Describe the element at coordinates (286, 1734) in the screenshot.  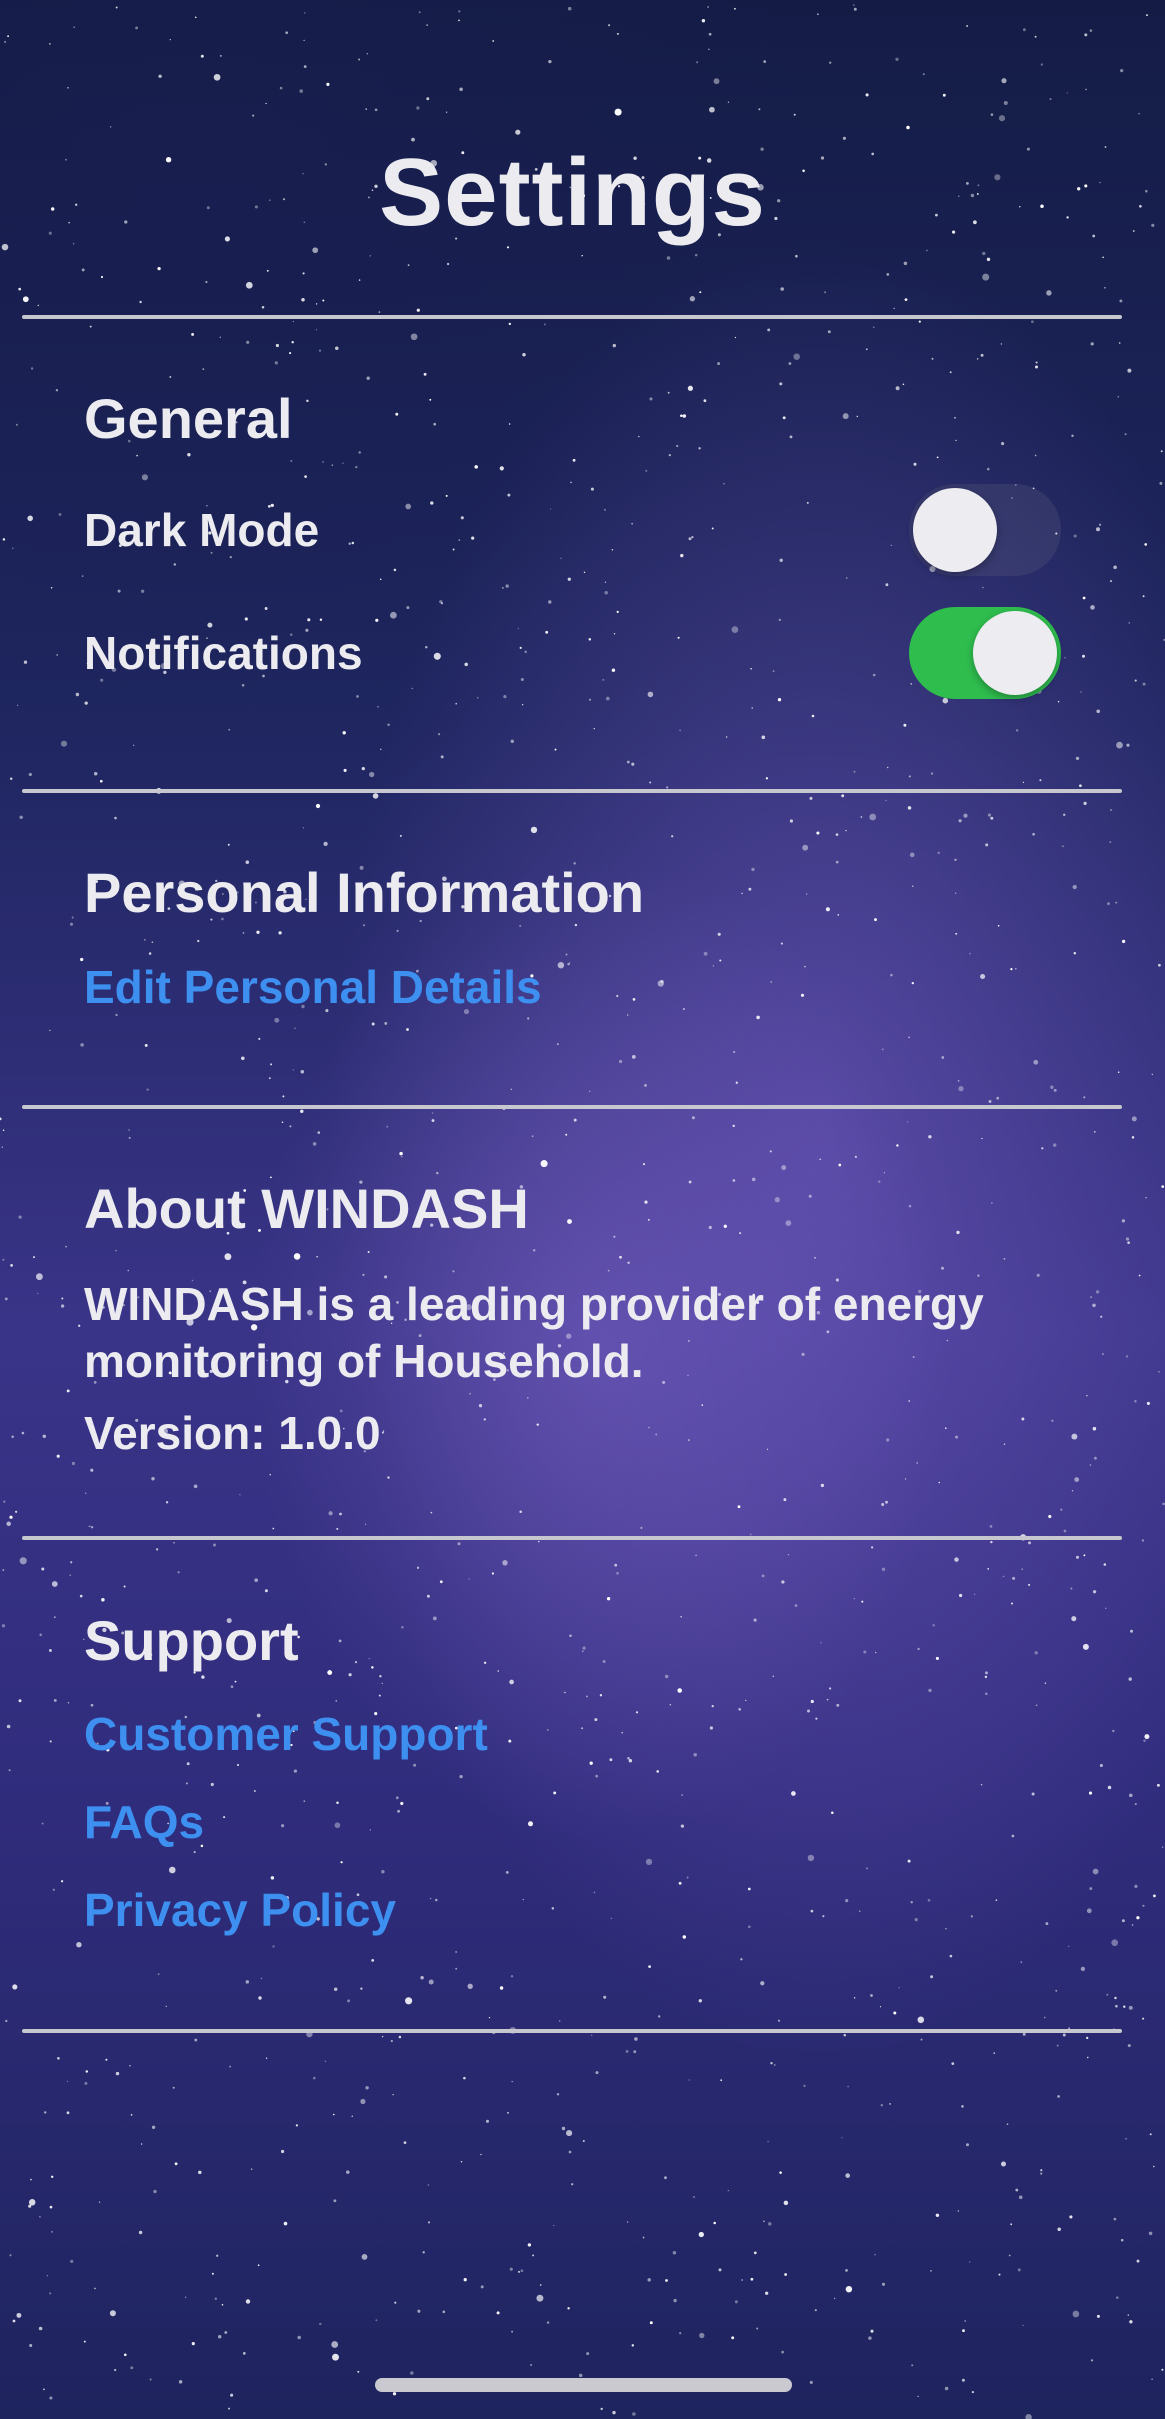
I see `customer-support-link: Customer Support` at that location.